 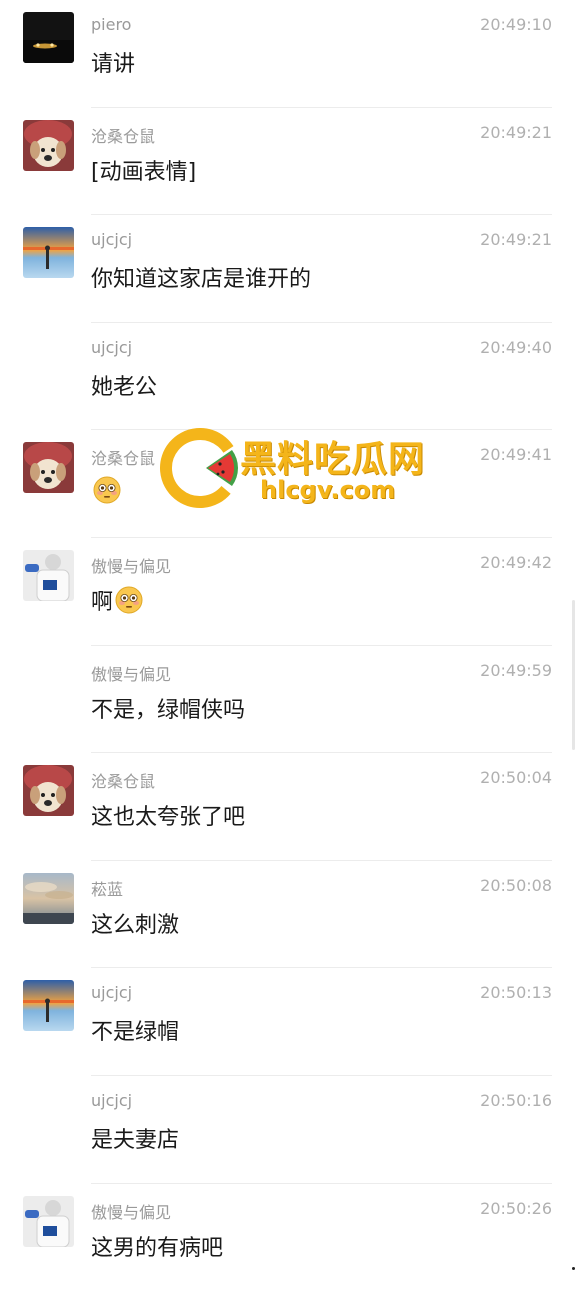 I want to click on list-item: ujcjcj 20:50:13 不是绿帽, so click(x=287, y=1022).